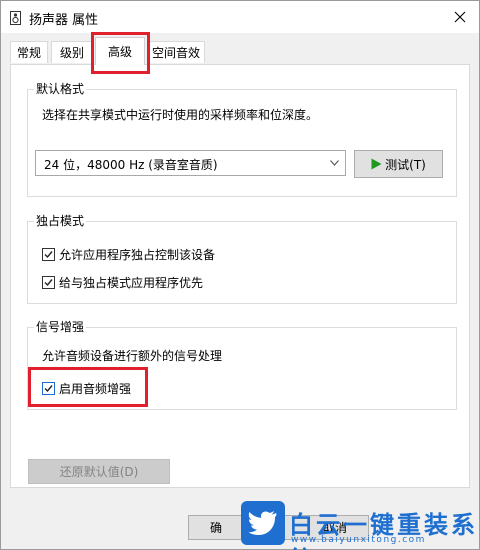  What do you see at coordinates (405, 164) in the screenshot?
I see `test-button-label: 测试(T)` at bounding box center [405, 164].